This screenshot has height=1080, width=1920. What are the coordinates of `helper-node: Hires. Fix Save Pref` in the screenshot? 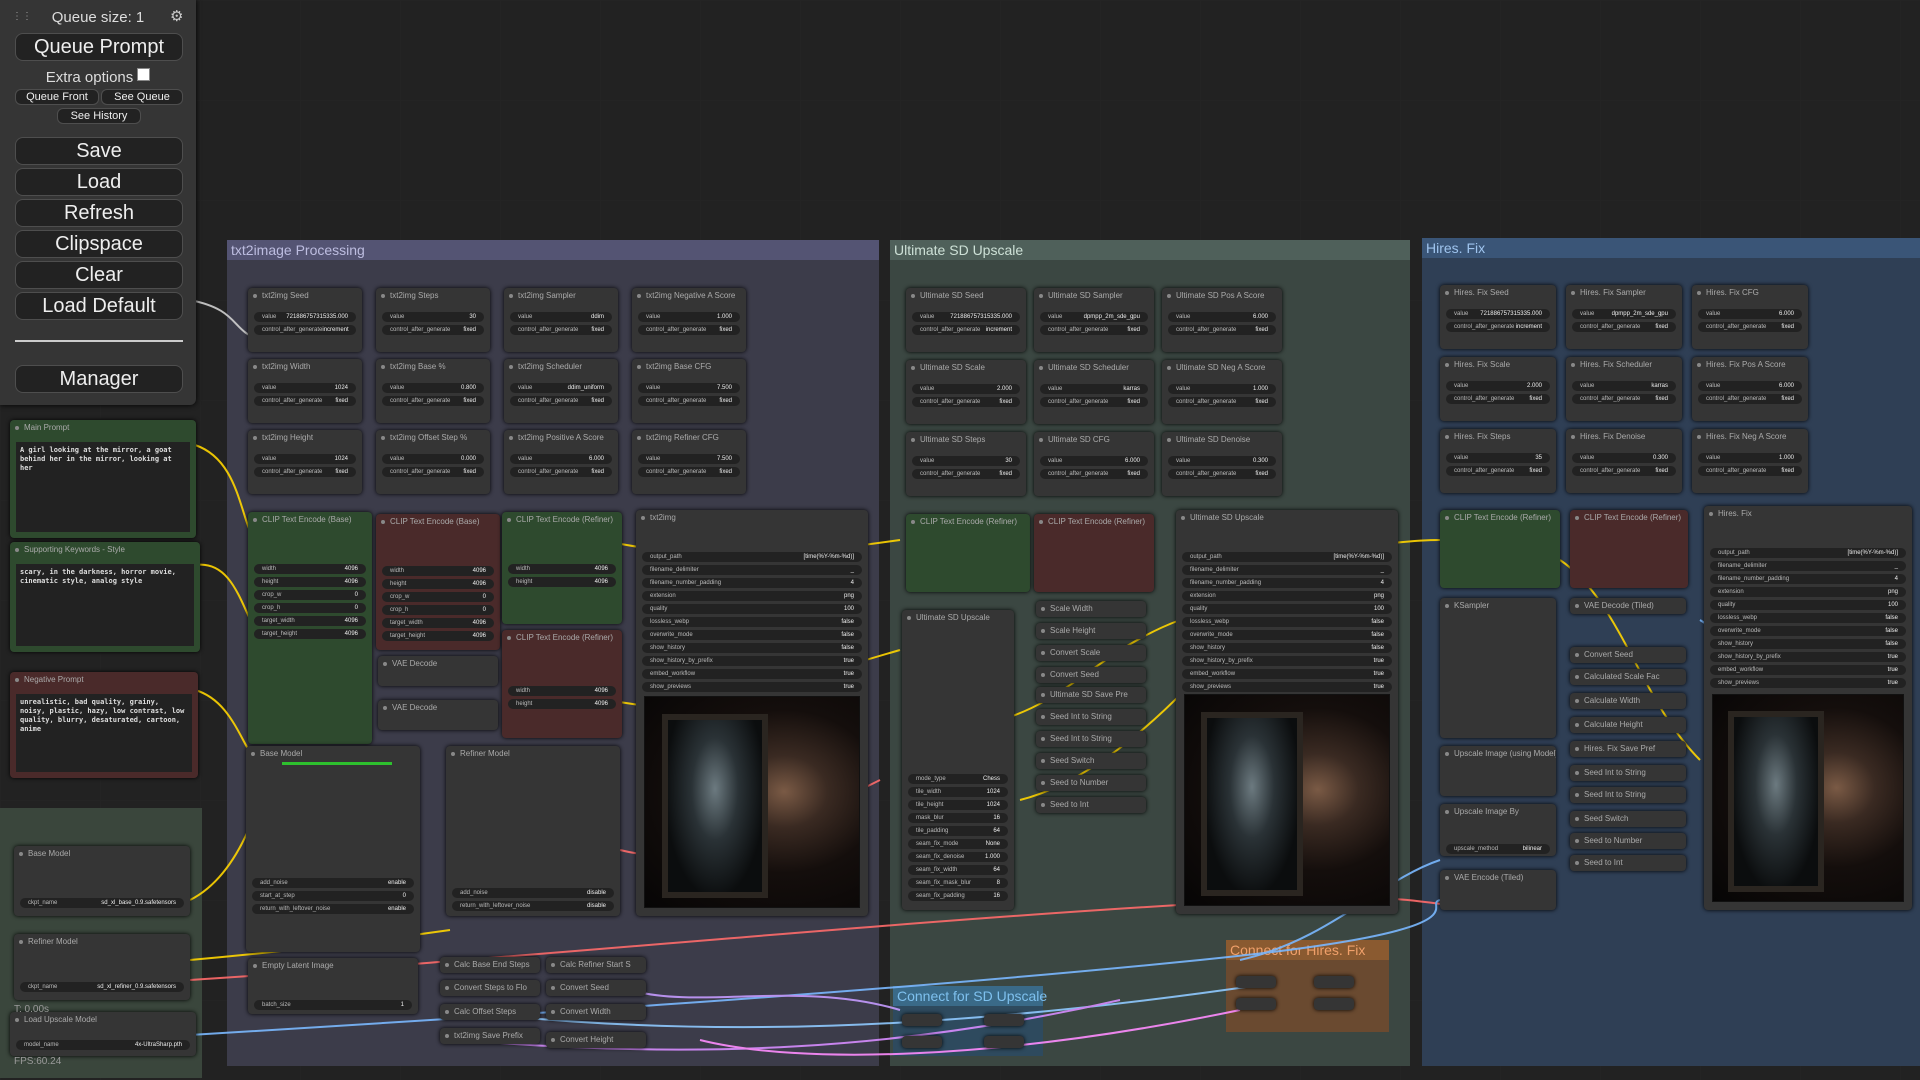 It's located at (1628, 749).